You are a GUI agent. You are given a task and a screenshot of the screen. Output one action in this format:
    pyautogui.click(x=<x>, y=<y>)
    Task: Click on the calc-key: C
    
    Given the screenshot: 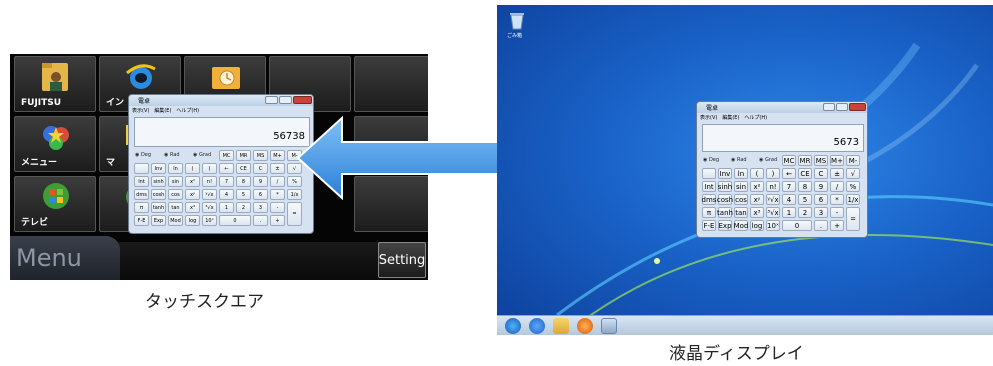 What is the action you would take?
    pyautogui.click(x=821, y=173)
    